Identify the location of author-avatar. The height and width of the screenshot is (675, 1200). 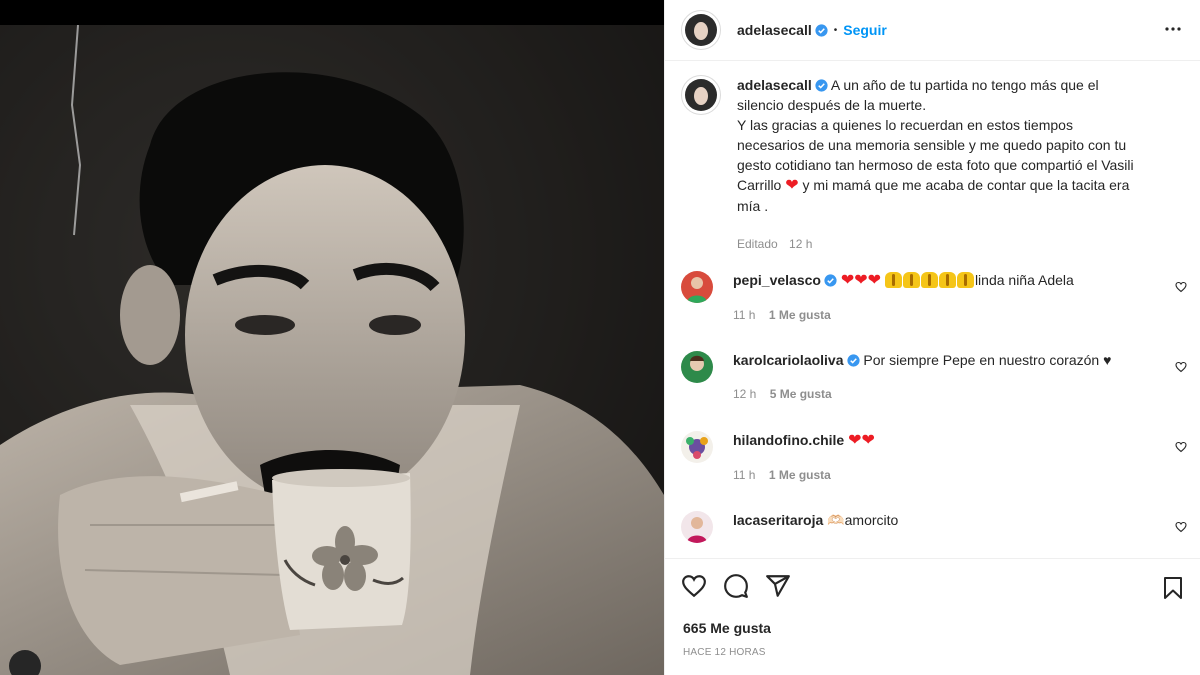
(701, 30).